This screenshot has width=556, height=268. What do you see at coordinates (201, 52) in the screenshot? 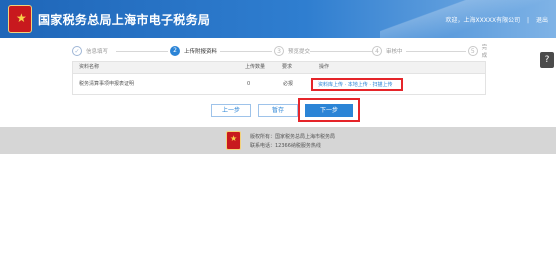
I see `step-label: 上传附报资料` at bounding box center [201, 52].